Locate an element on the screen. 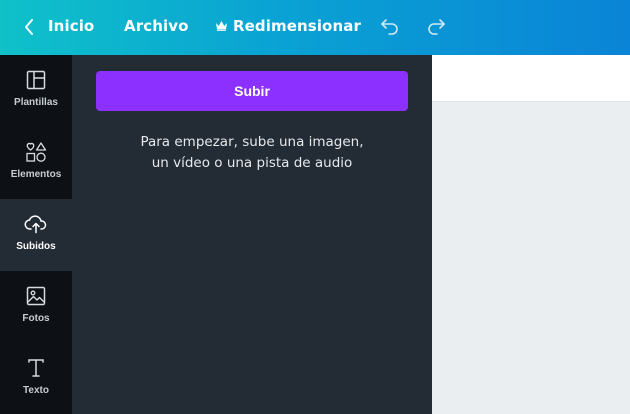 This screenshot has width=630, height=414. text-icon is located at coordinates (36, 368).